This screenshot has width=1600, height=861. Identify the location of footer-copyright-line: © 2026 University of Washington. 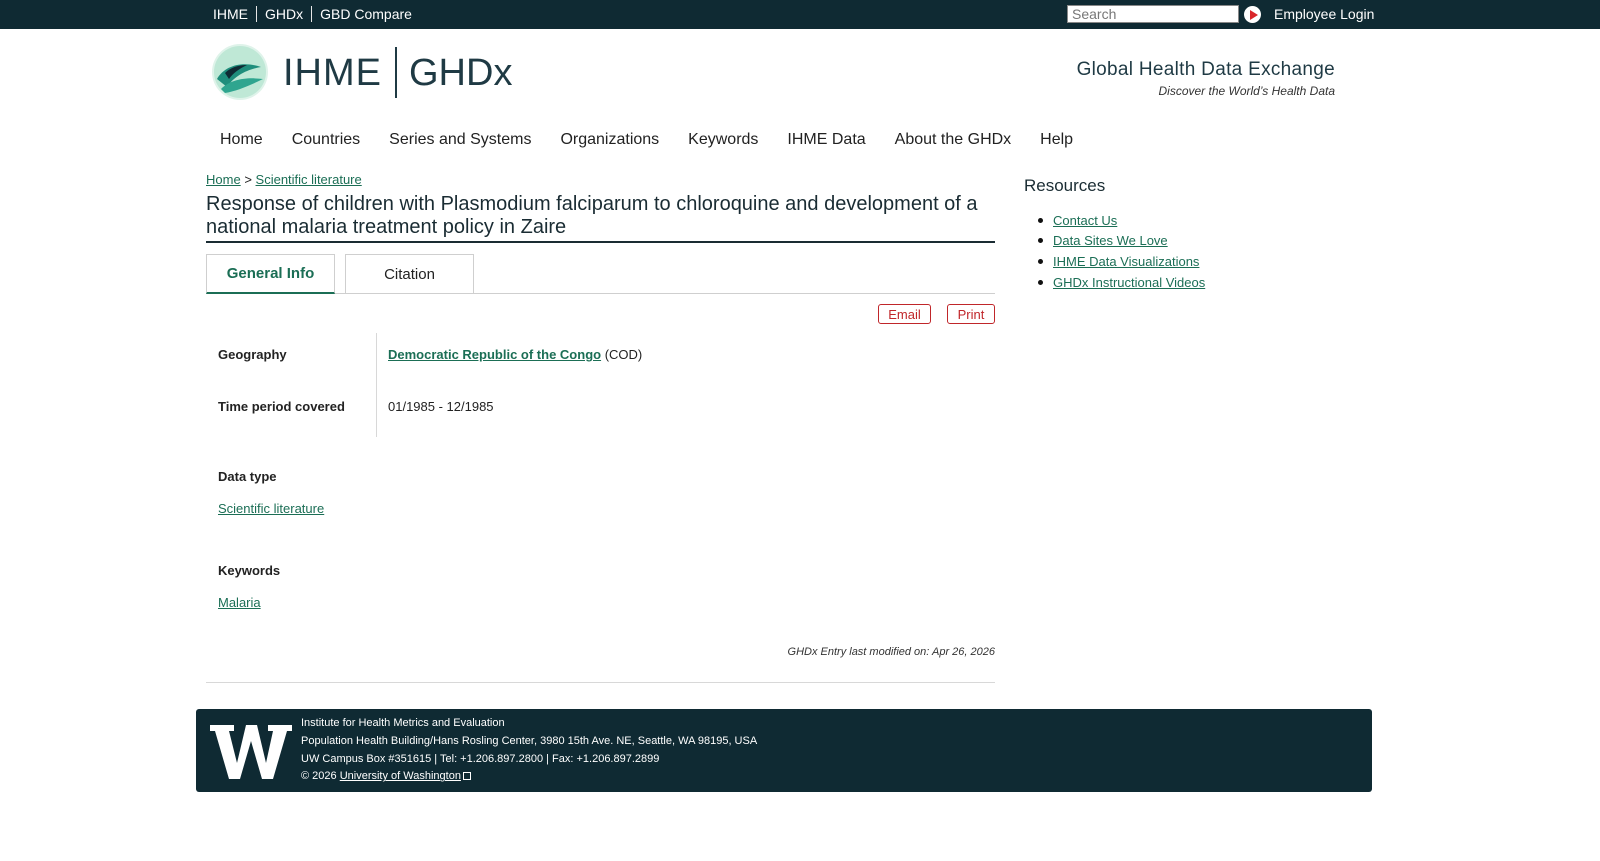
(529, 777).